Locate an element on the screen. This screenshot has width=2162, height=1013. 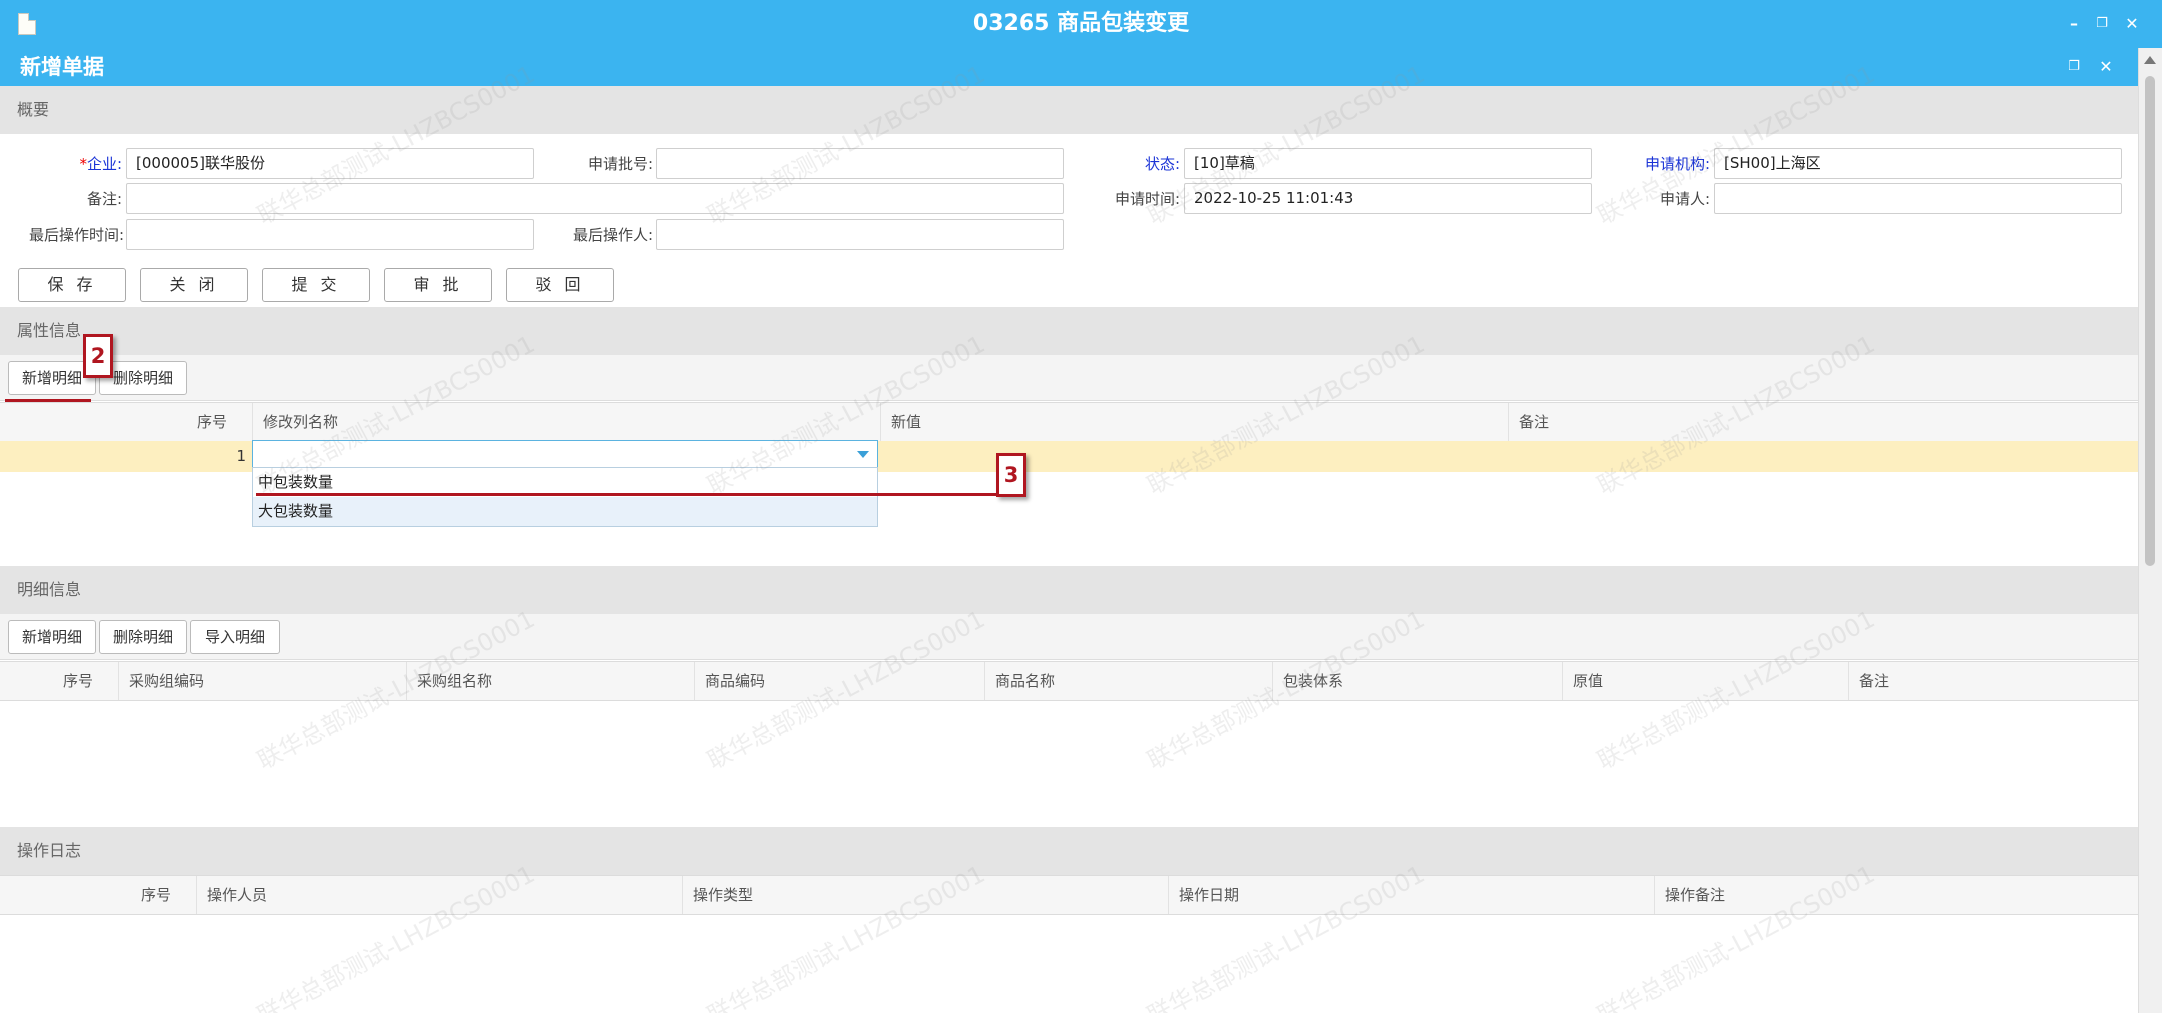
delete-detail-button: 删除明细 is located at coordinates (143, 637).